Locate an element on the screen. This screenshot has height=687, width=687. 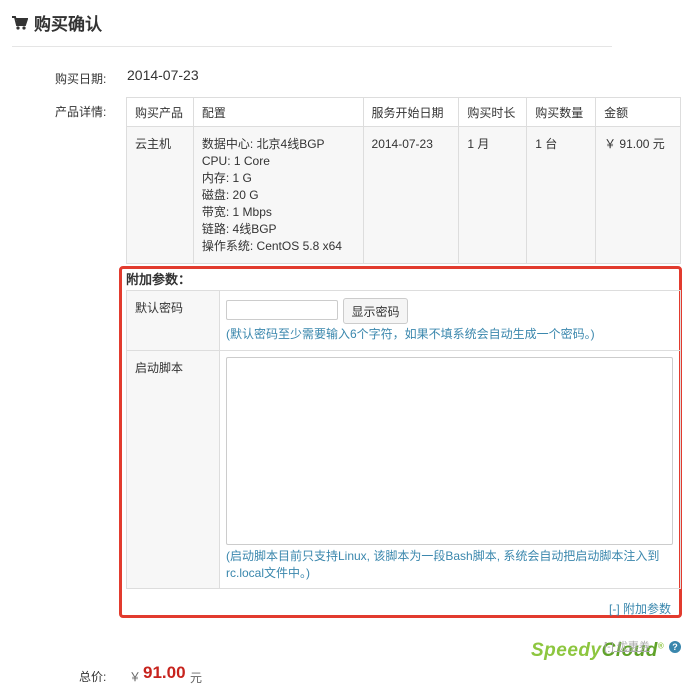
script-hint-line2: rc.local文件中。) is located at coordinates (268, 573).